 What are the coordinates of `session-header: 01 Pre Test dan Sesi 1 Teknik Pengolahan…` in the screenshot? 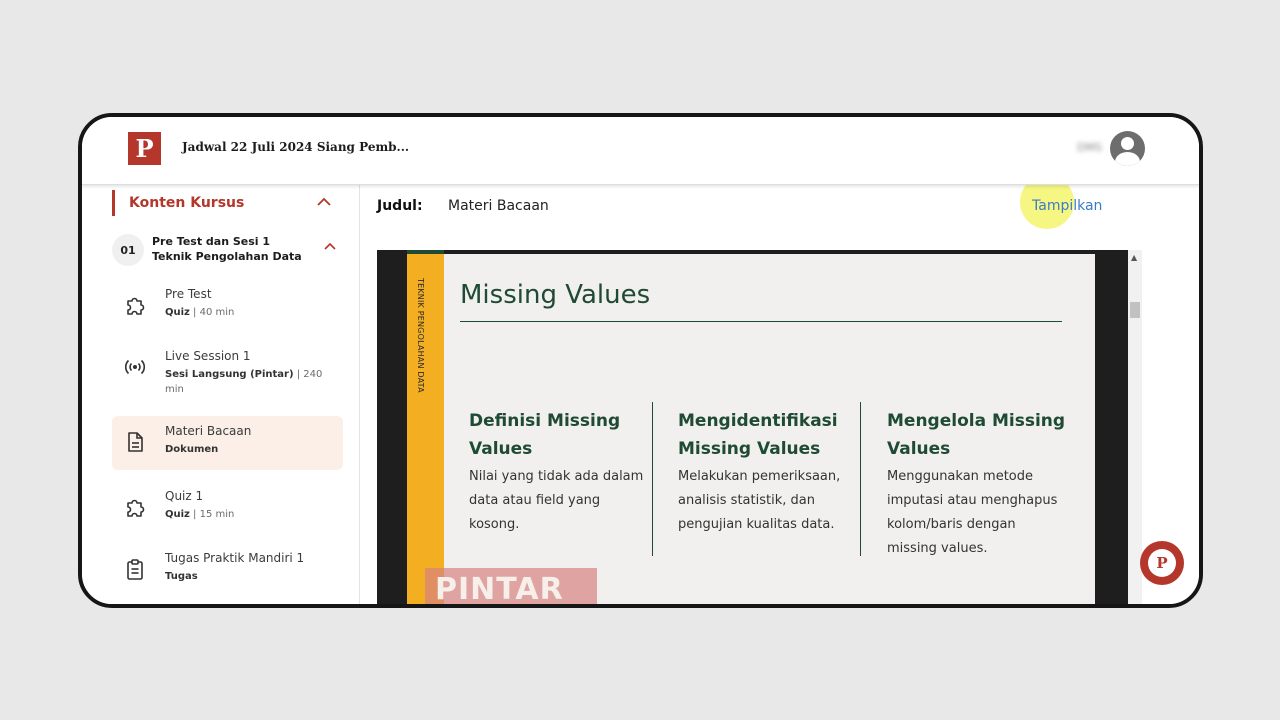 It's located at (224, 250).